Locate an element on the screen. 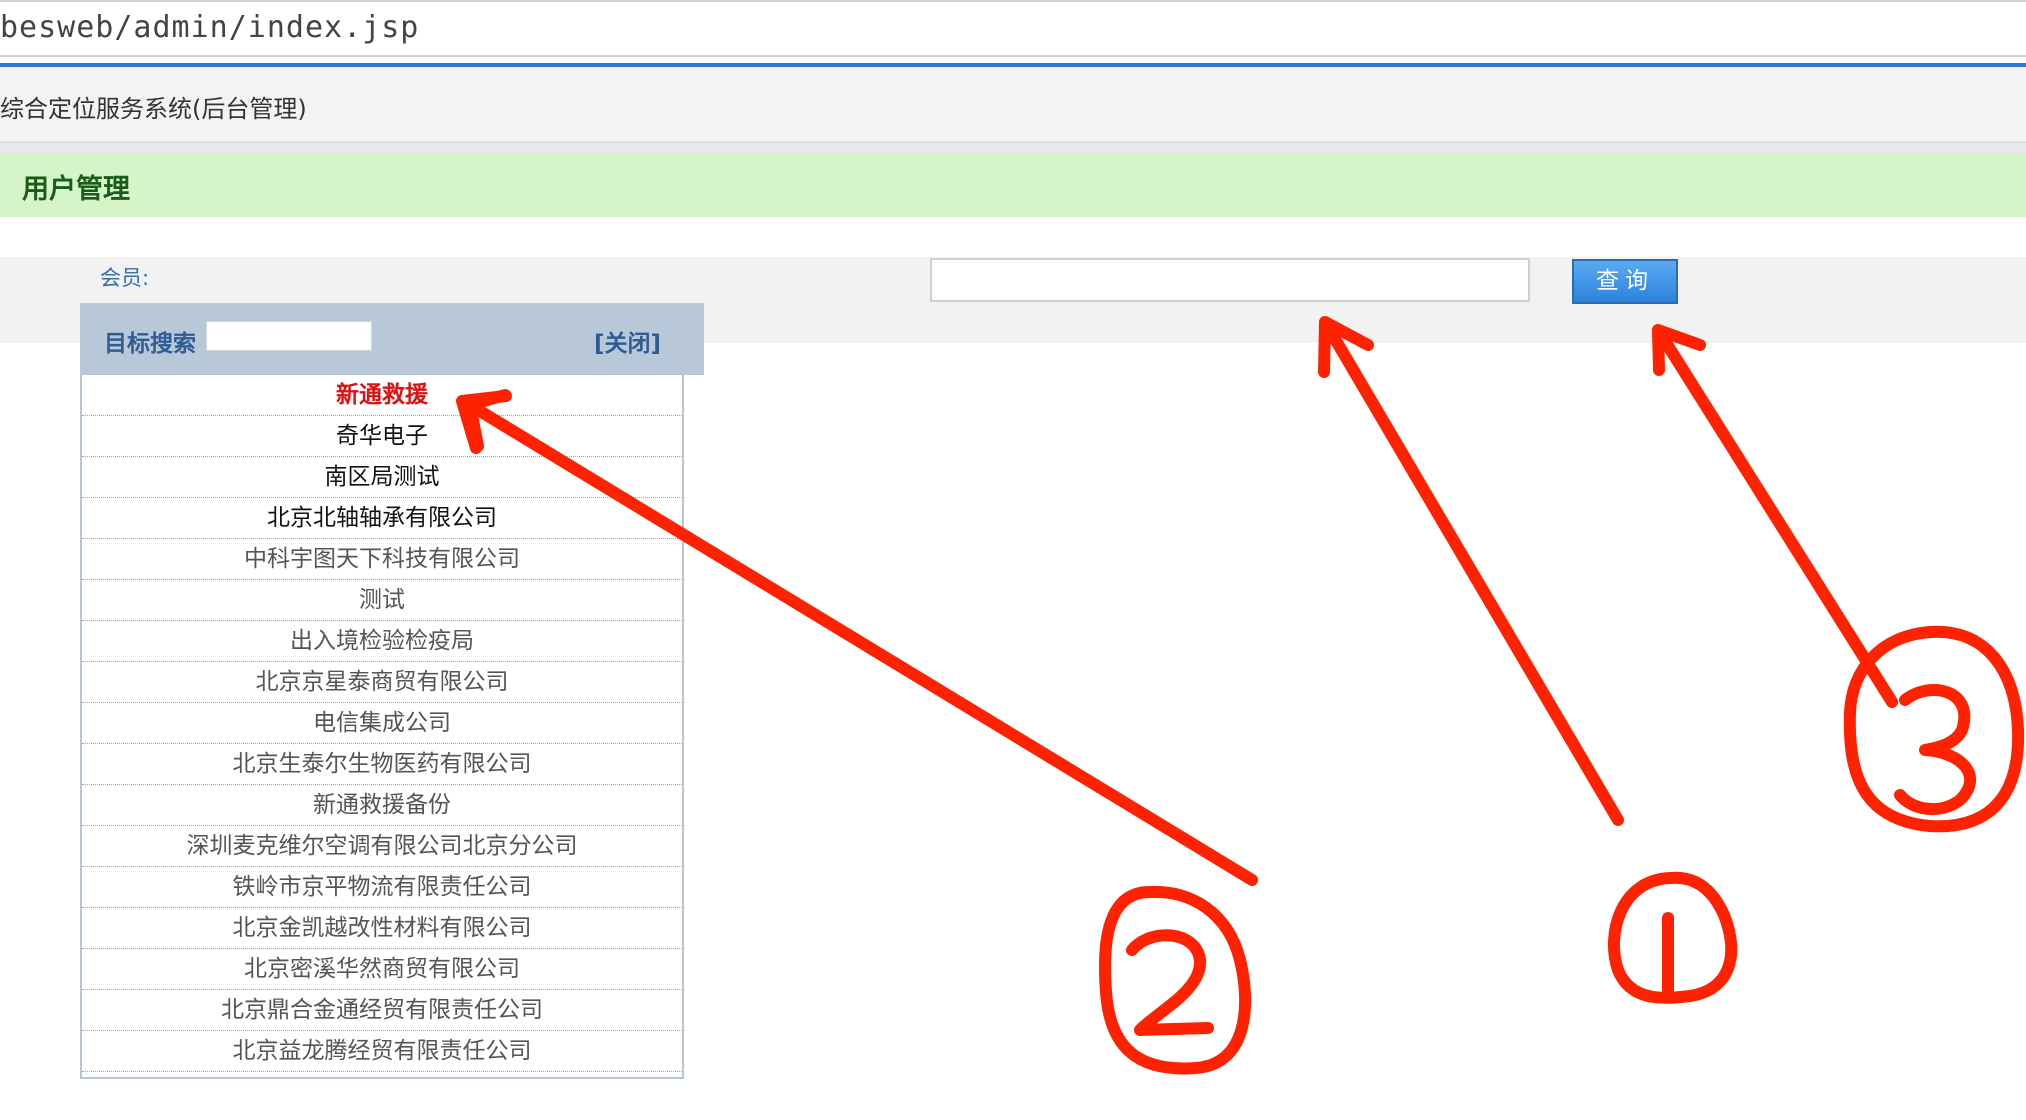 Image resolution: width=2026 pixels, height=1120 pixels. arrow-3-icon is located at coordinates (1775, 516).